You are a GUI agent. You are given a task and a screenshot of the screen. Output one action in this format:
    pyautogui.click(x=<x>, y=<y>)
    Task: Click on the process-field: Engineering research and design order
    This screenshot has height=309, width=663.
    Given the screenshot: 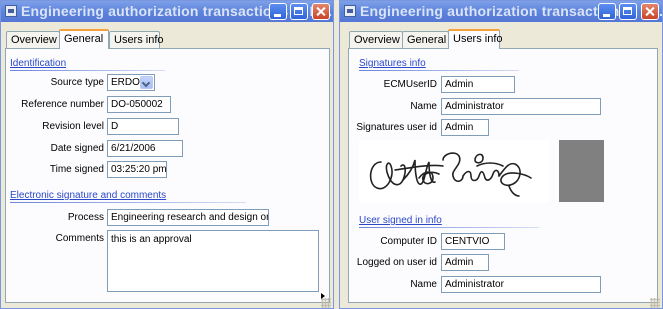 What is the action you would take?
    pyautogui.click(x=188, y=217)
    